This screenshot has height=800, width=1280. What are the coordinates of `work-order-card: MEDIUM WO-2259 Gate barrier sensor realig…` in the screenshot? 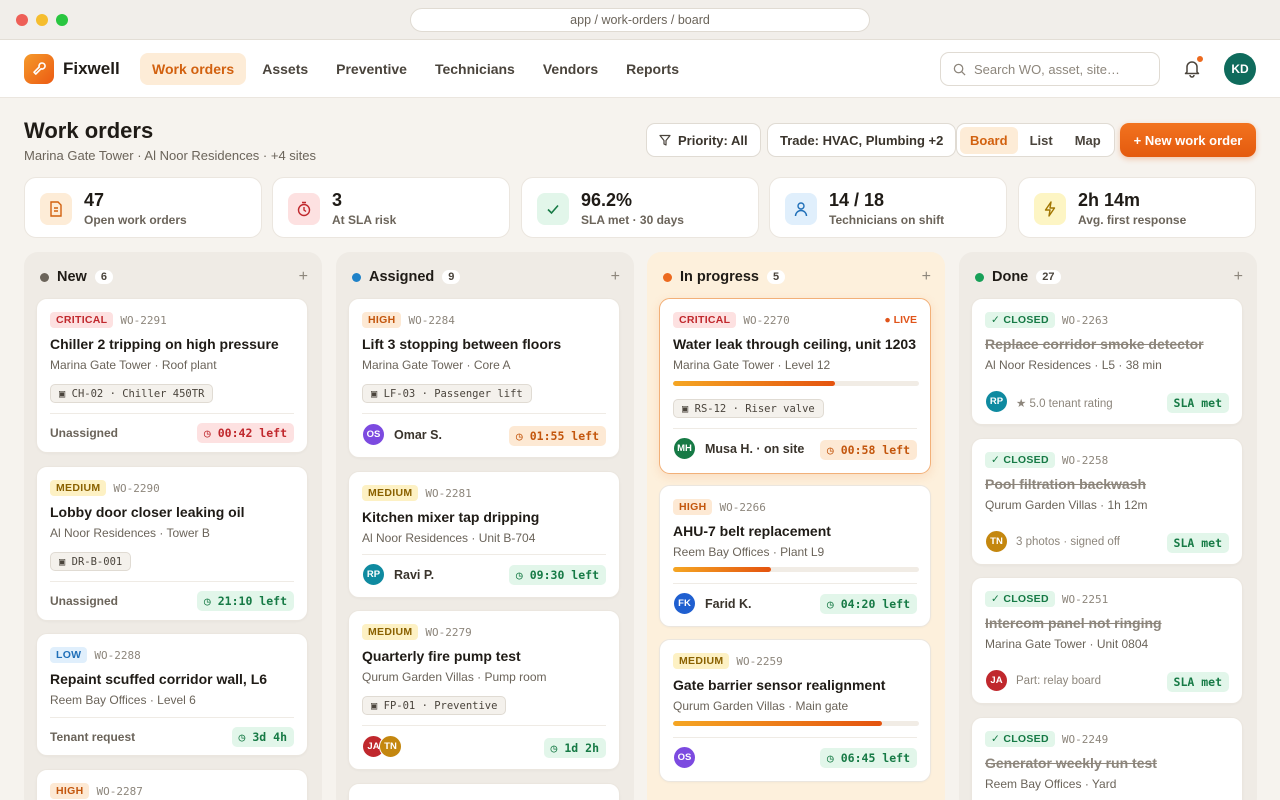 It's located at (795, 710).